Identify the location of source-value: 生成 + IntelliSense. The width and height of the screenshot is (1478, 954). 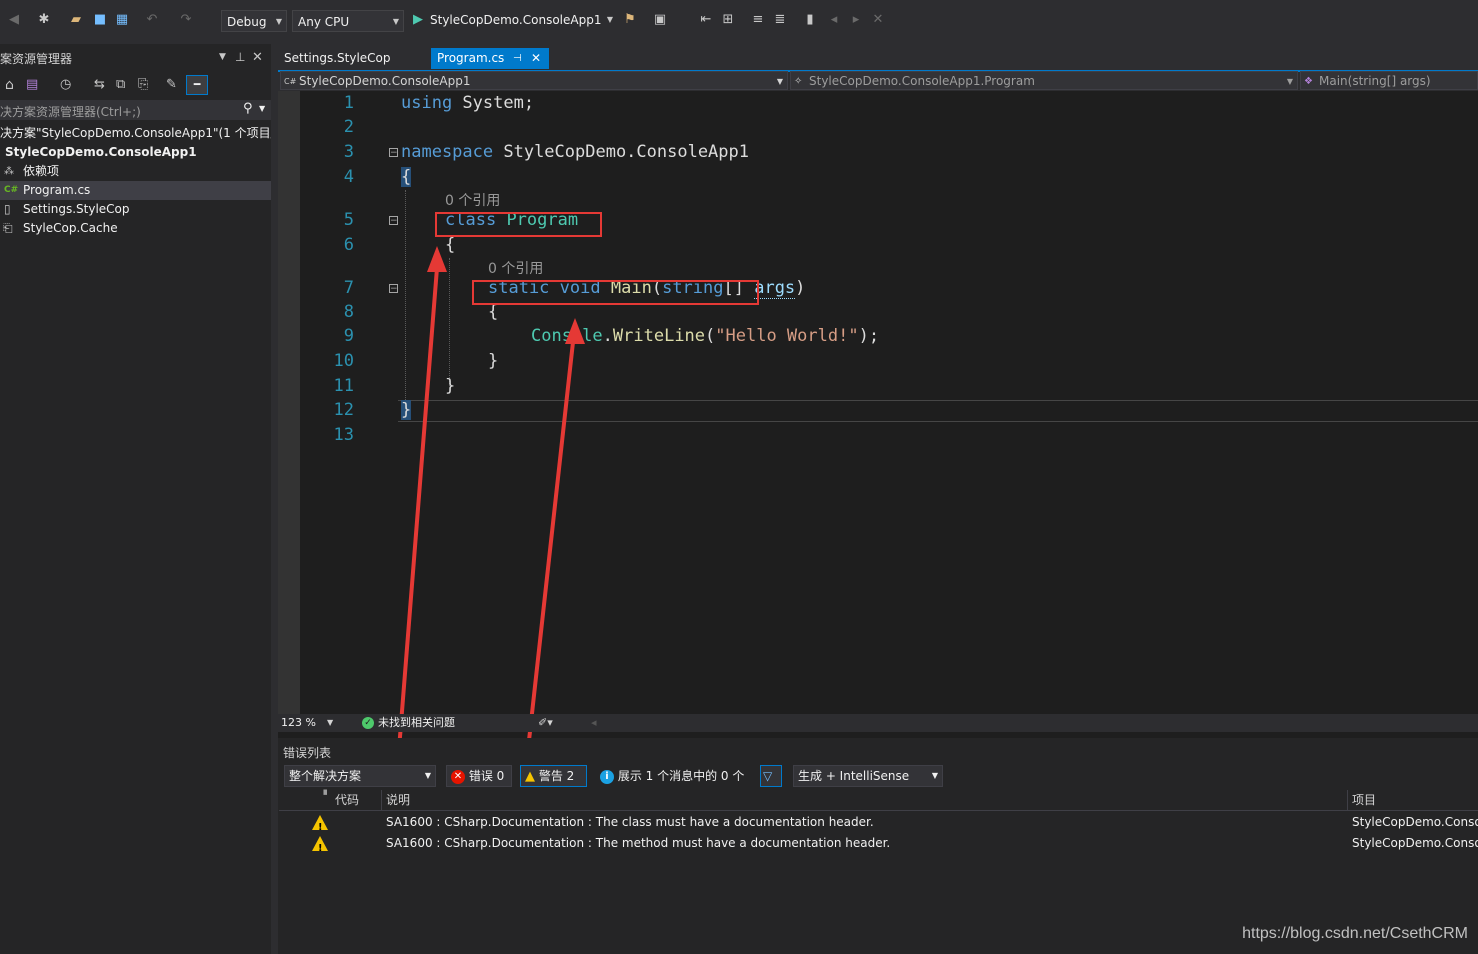
(854, 776).